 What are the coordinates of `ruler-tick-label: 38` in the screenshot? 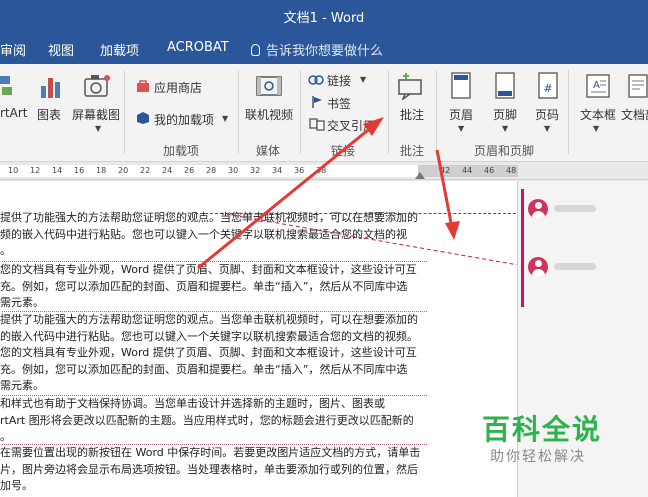 It's located at (321, 170).